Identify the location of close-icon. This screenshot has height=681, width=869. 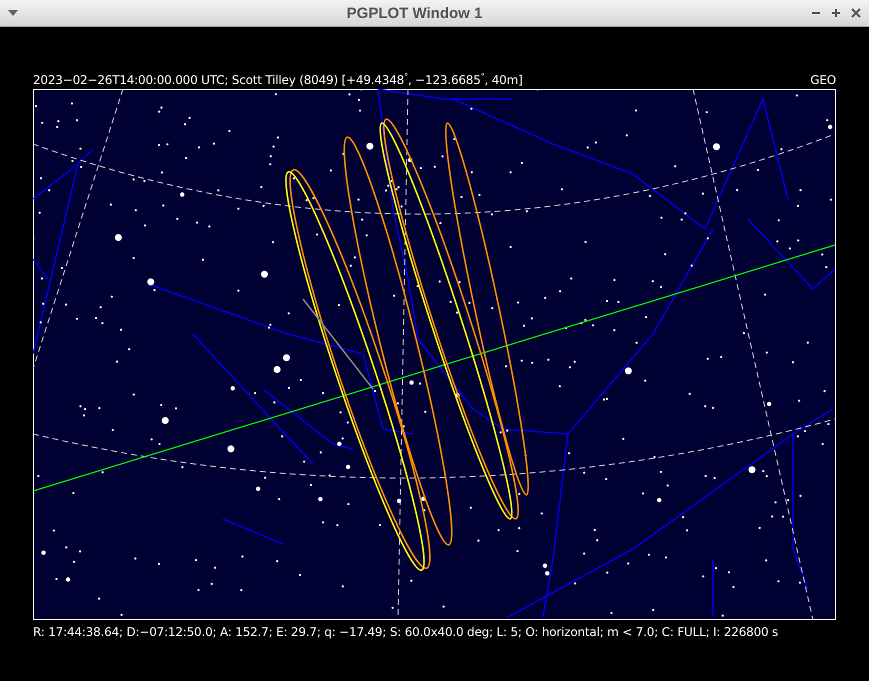
(855, 13).